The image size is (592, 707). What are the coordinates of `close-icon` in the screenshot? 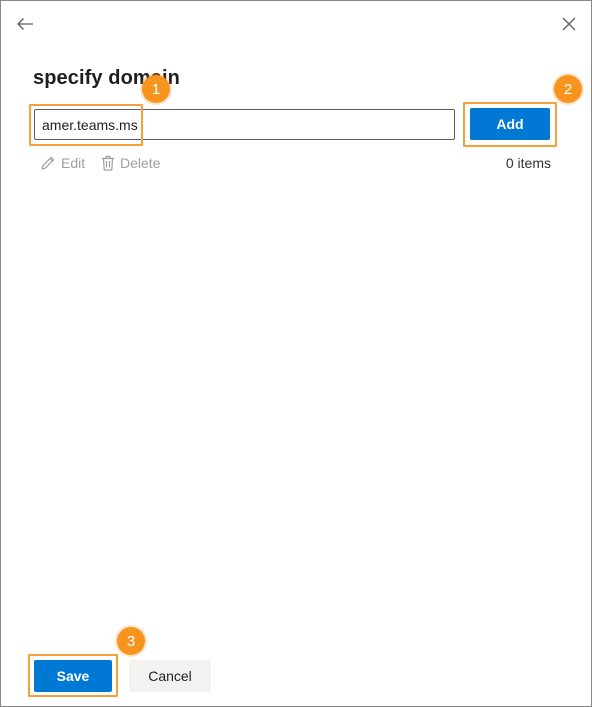 It's located at (569, 24).